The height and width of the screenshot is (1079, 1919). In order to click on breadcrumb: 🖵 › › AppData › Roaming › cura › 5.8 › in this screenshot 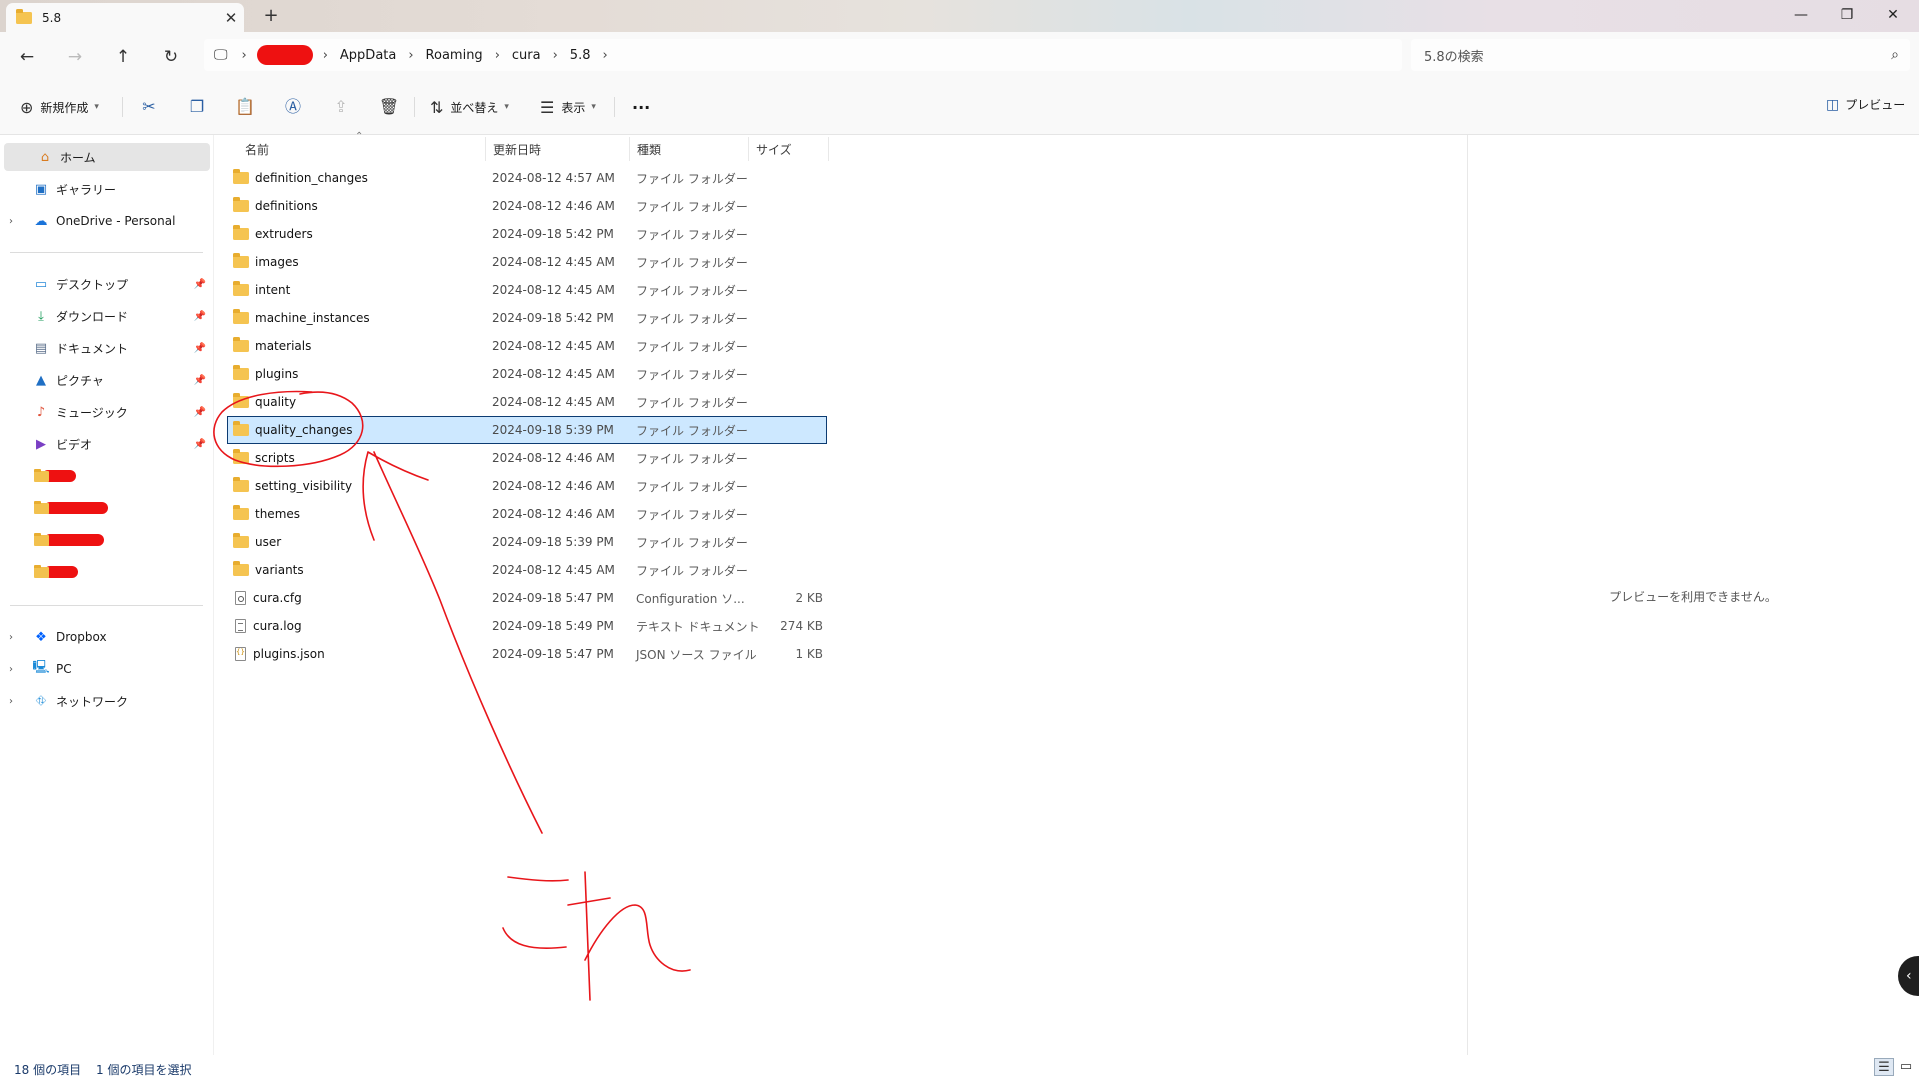, I will do `click(803, 55)`.